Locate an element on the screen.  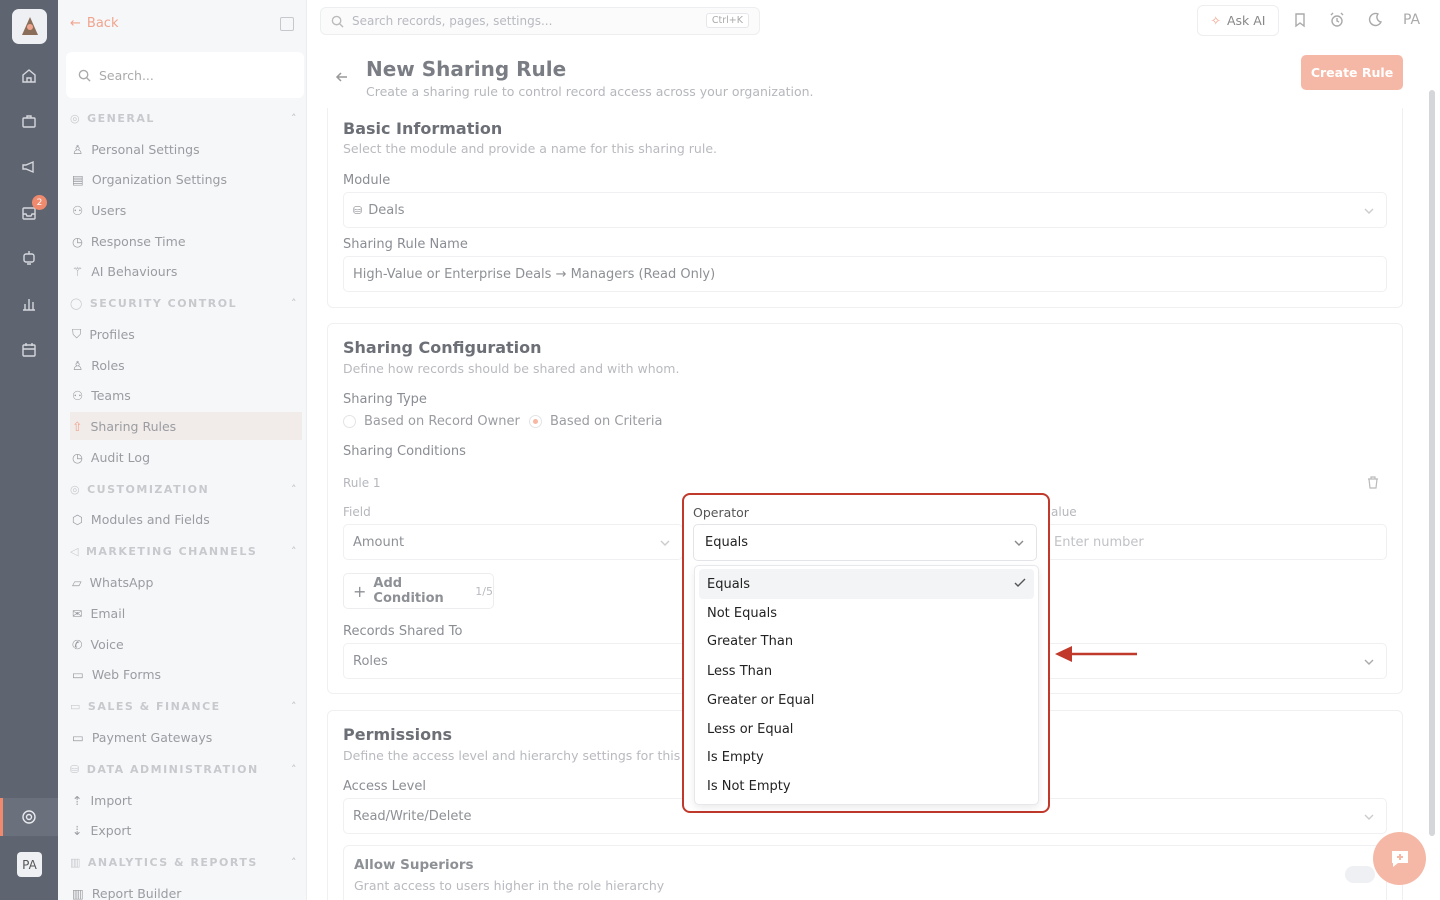
plus-icon: + is located at coordinates (360, 591).